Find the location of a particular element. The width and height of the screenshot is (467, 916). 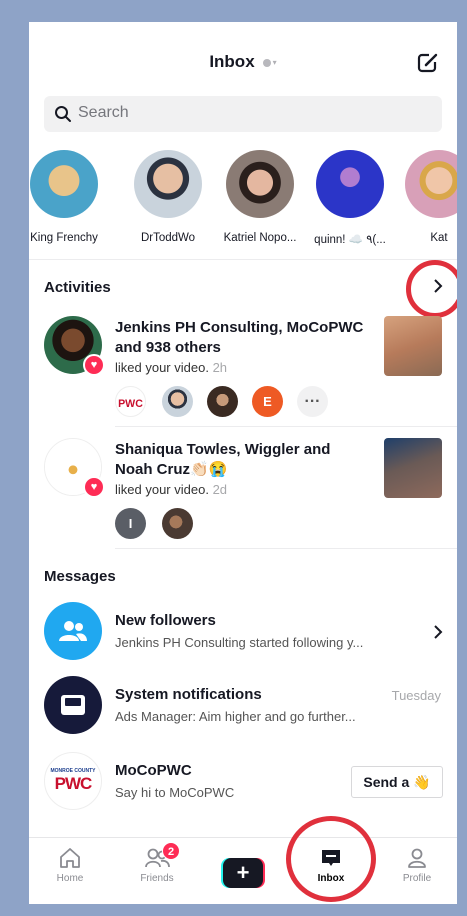

avatar: I is located at coordinates (130, 523).